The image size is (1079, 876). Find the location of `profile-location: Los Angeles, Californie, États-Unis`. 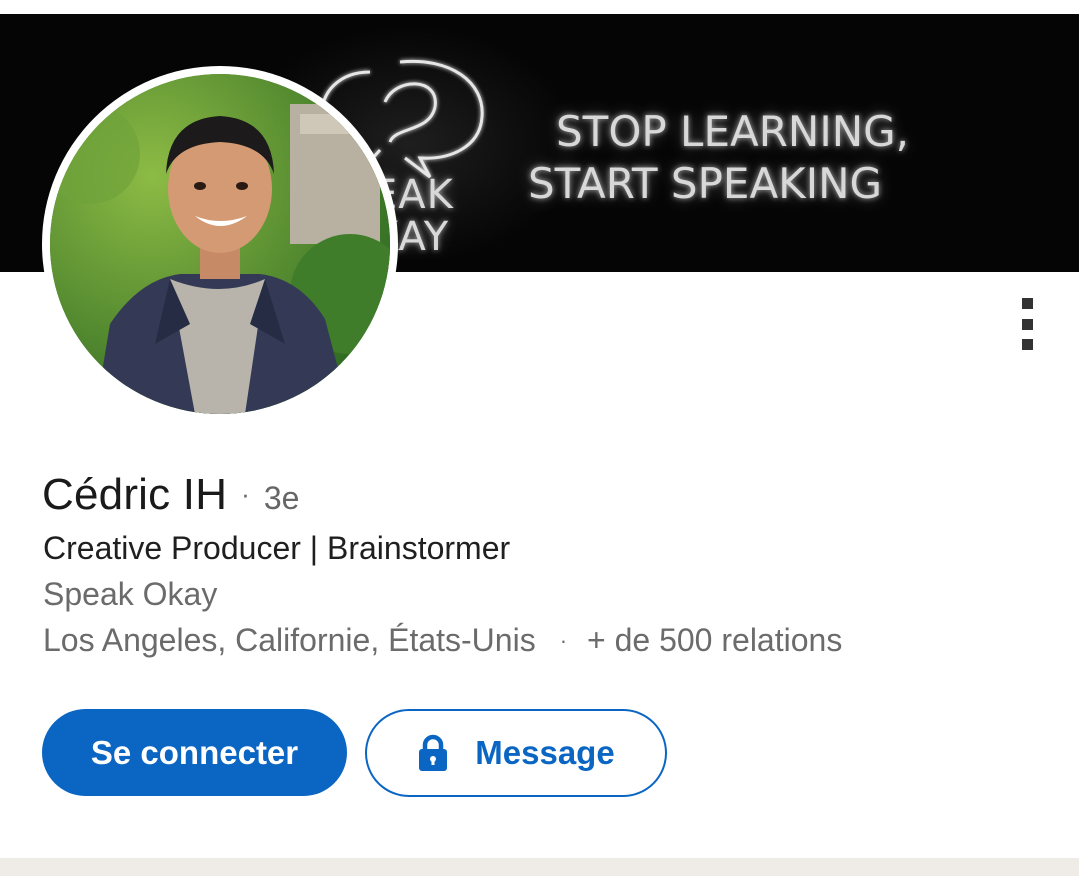

profile-location: Los Angeles, Californie, États-Unis is located at coordinates (289, 640).